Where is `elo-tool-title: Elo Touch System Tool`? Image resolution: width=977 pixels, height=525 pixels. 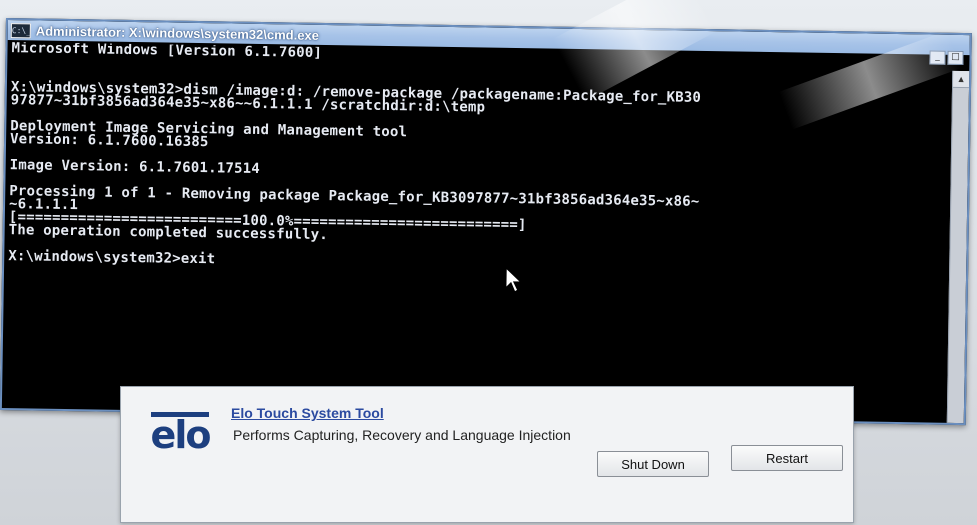 elo-tool-title: Elo Touch System Tool is located at coordinates (307, 413).